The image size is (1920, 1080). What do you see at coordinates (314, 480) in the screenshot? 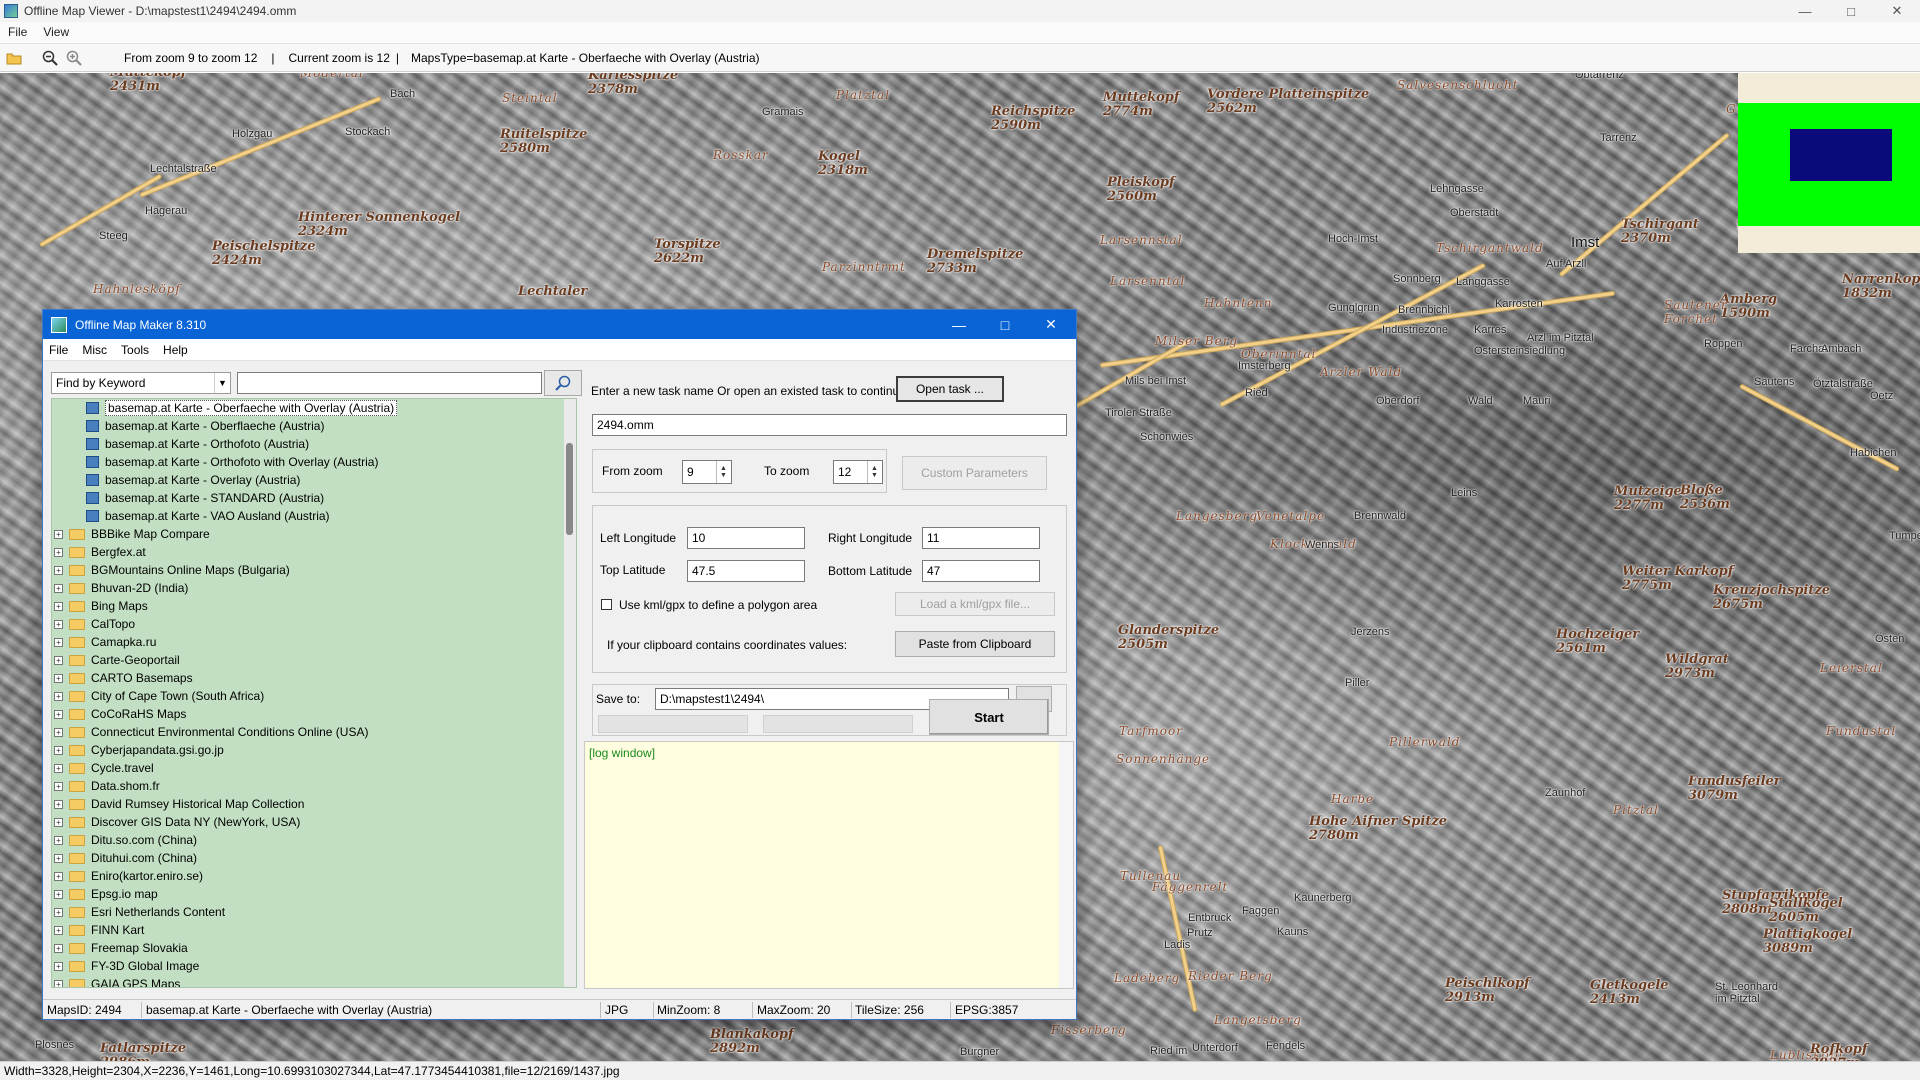
I see `tree-map-item: basemap.at Karte - Overlay (Austria)` at bounding box center [314, 480].